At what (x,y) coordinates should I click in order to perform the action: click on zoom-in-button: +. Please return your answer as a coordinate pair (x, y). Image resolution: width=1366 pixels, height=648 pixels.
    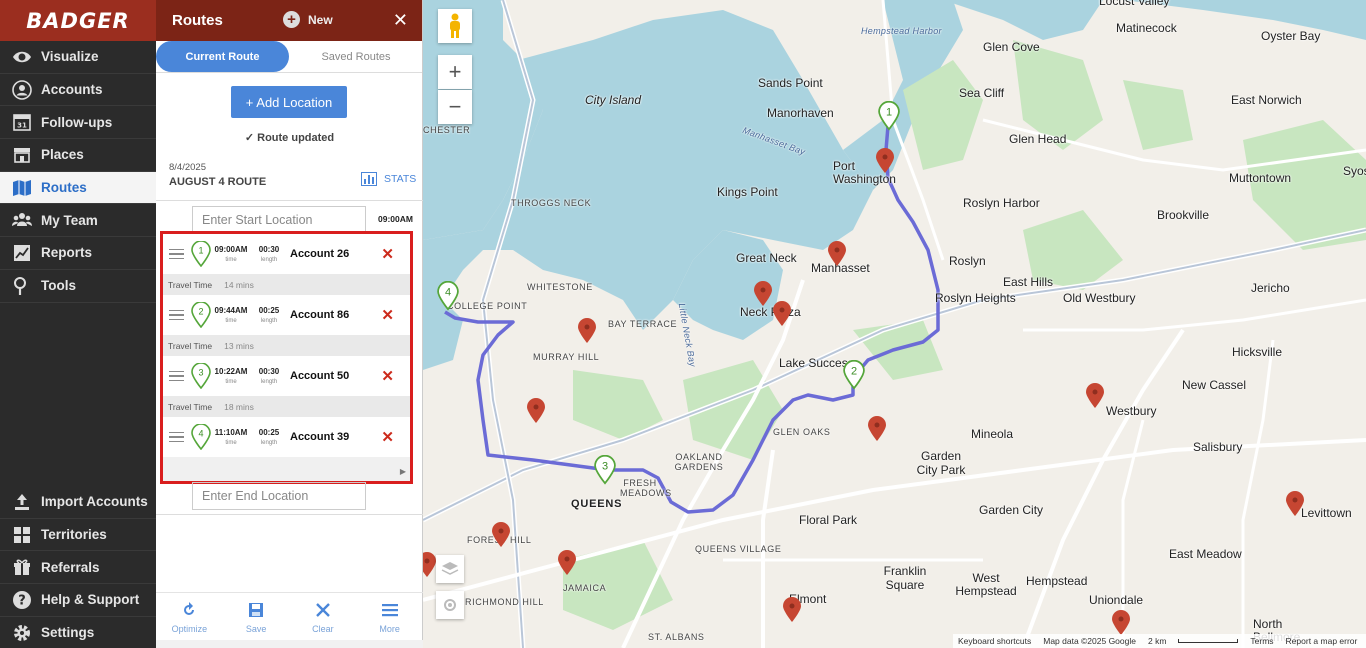
    Looking at the image, I should click on (455, 72).